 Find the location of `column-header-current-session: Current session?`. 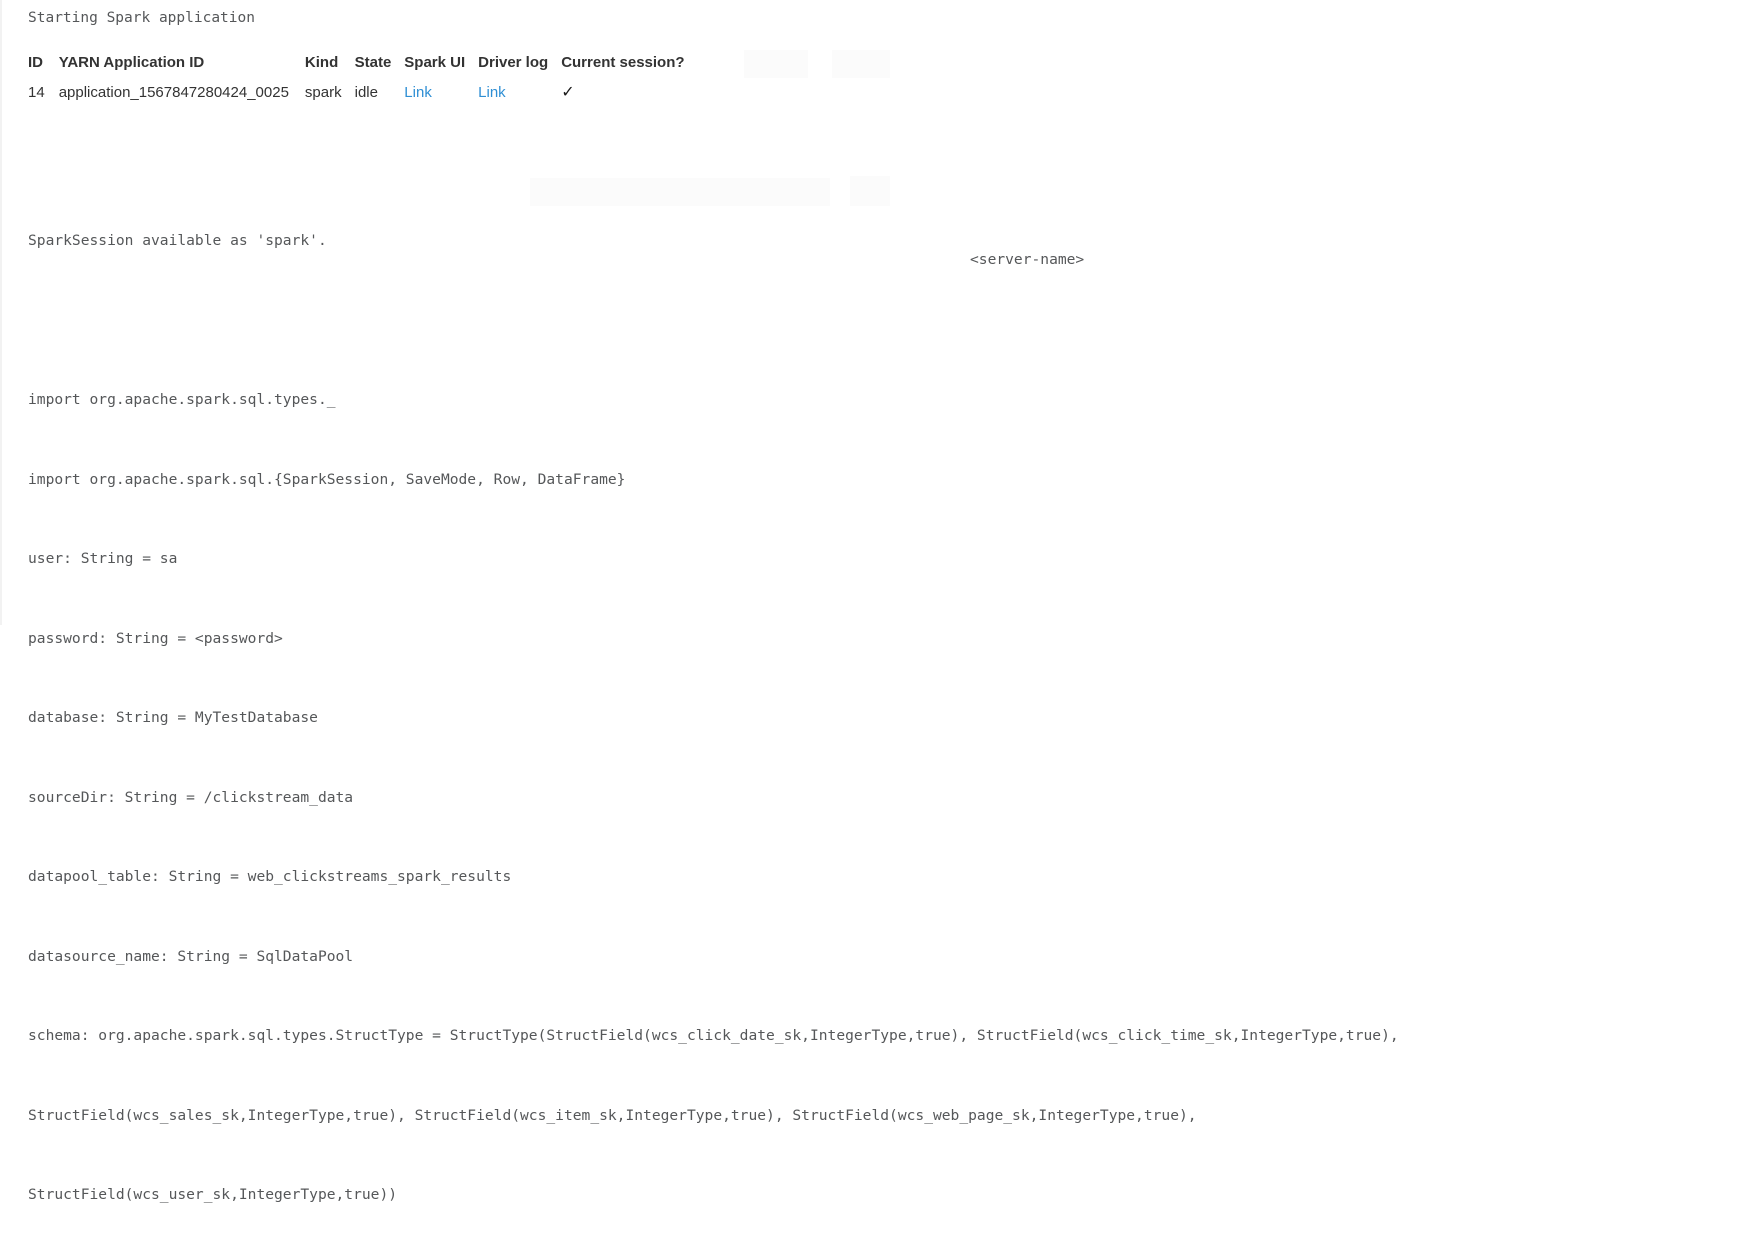

column-header-current-session: Current session? is located at coordinates (623, 62).